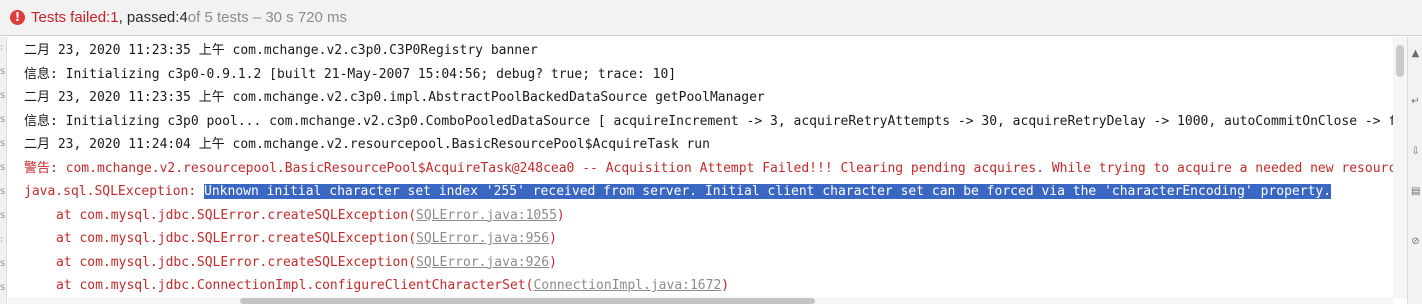 This screenshot has height=304, width=1422. I want to click on vertical-scrollbar, so click(1400, 168).